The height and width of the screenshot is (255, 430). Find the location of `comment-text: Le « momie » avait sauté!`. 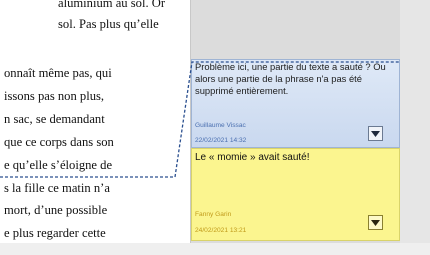

comment-text: Le « momie » avait sauté! is located at coordinates (296, 158).